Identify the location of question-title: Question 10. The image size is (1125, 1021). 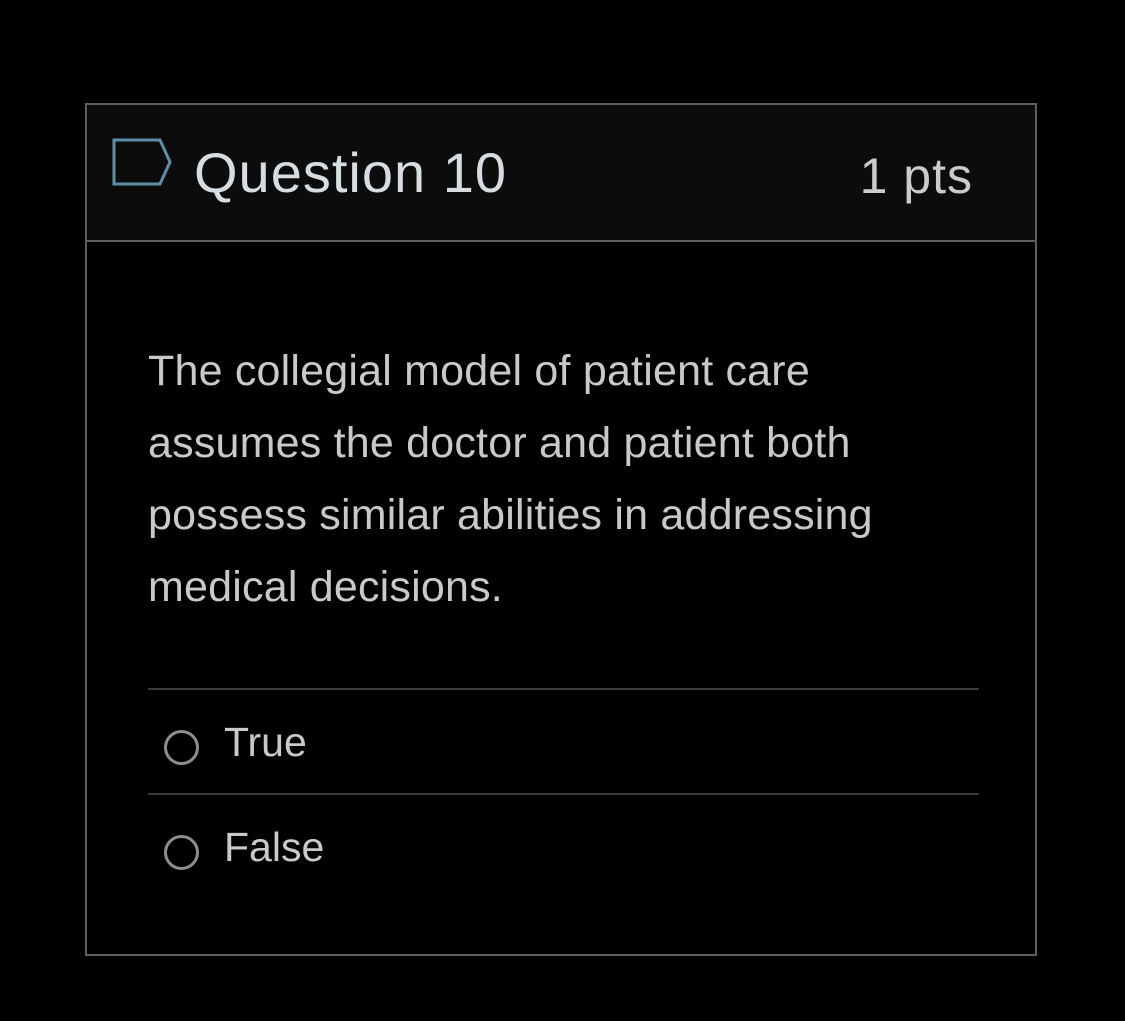
(350, 172).